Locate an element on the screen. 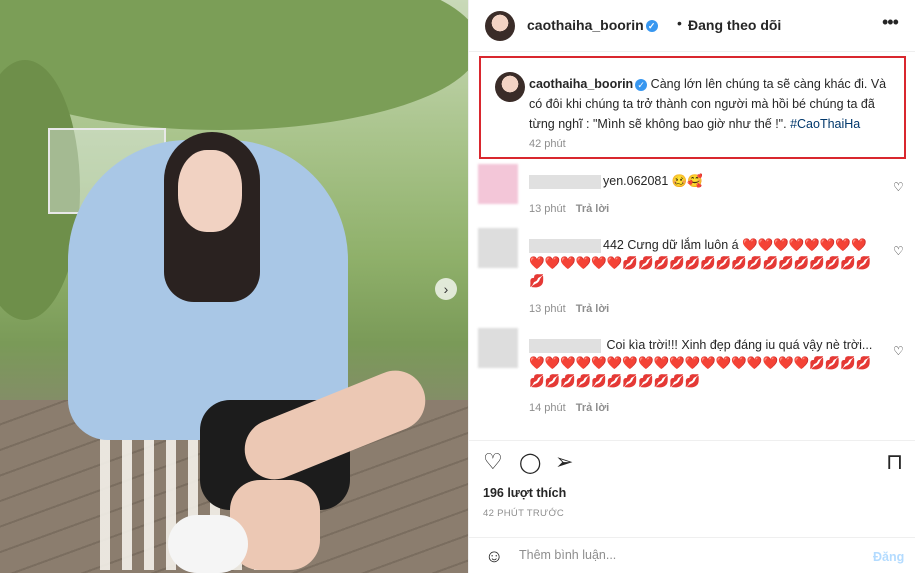 This screenshot has width=915, height=573. emoji-smiley-icon: ☺ is located at coordinates (494, 556).